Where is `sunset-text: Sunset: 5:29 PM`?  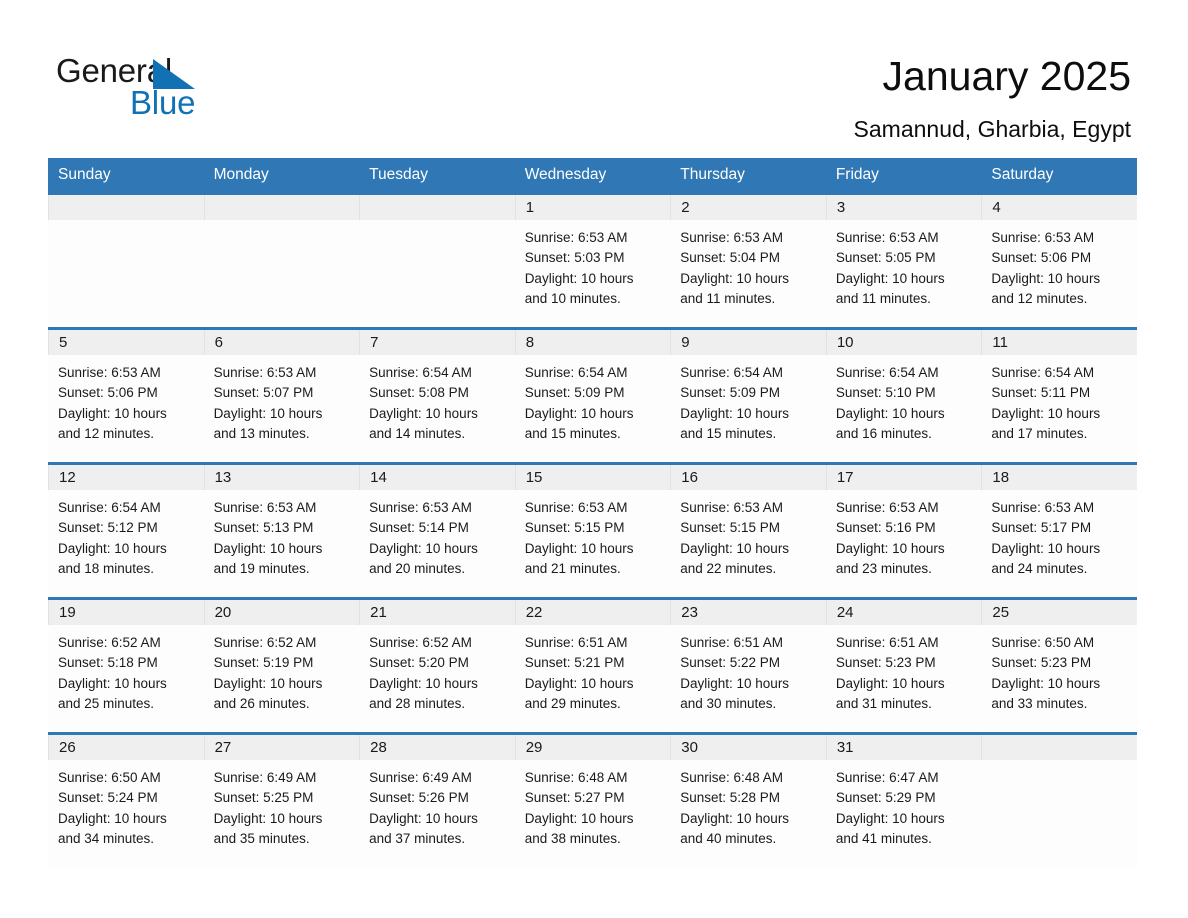 sunset-text: Sunset: 5:29 PM is located at coordinates (885, 798).